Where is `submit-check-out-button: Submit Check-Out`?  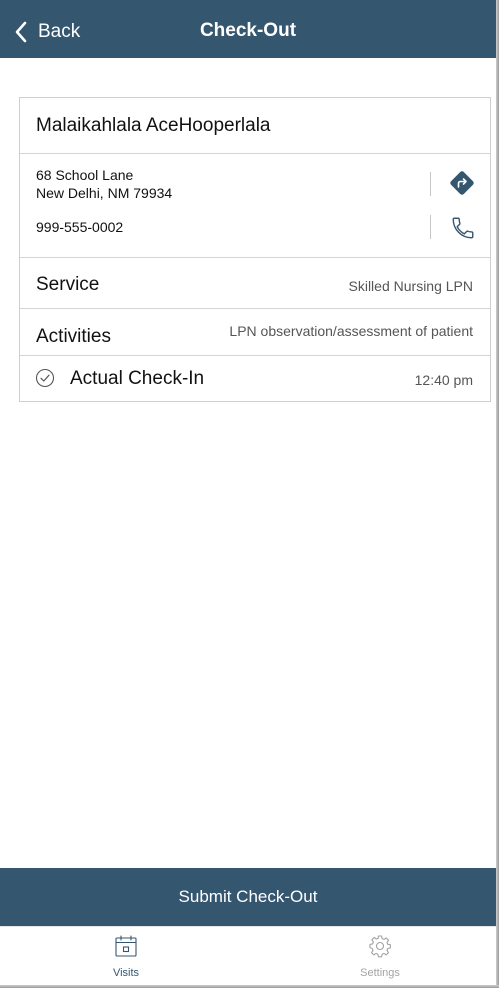 submit-check-out-button: Submit Check-Out is located at coordinates (248, 897).